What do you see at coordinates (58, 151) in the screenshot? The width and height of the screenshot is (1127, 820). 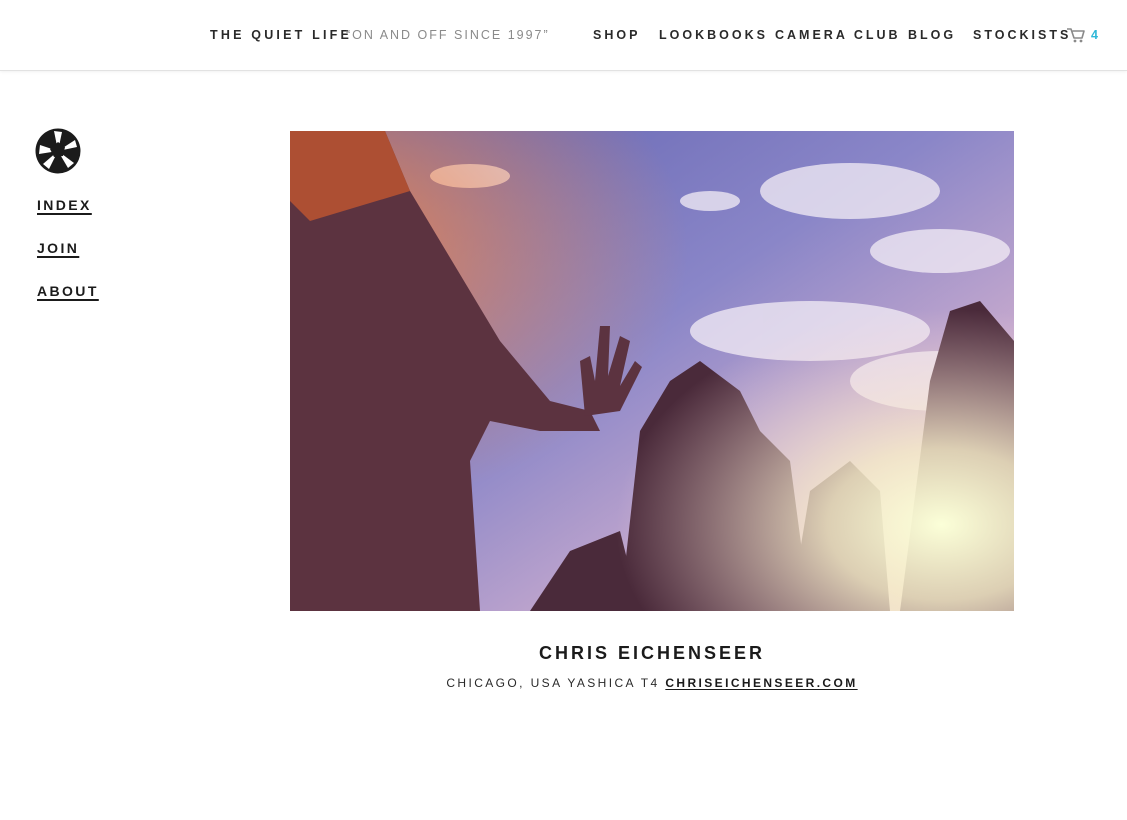 I see `camera-aperture-icon` at bounding box center [58, 151].